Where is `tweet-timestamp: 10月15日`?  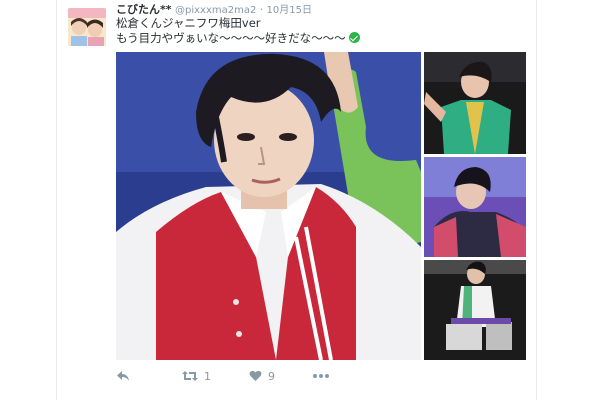
tweet-timestamp: 10月15日 is located at coordinates (289, 10).